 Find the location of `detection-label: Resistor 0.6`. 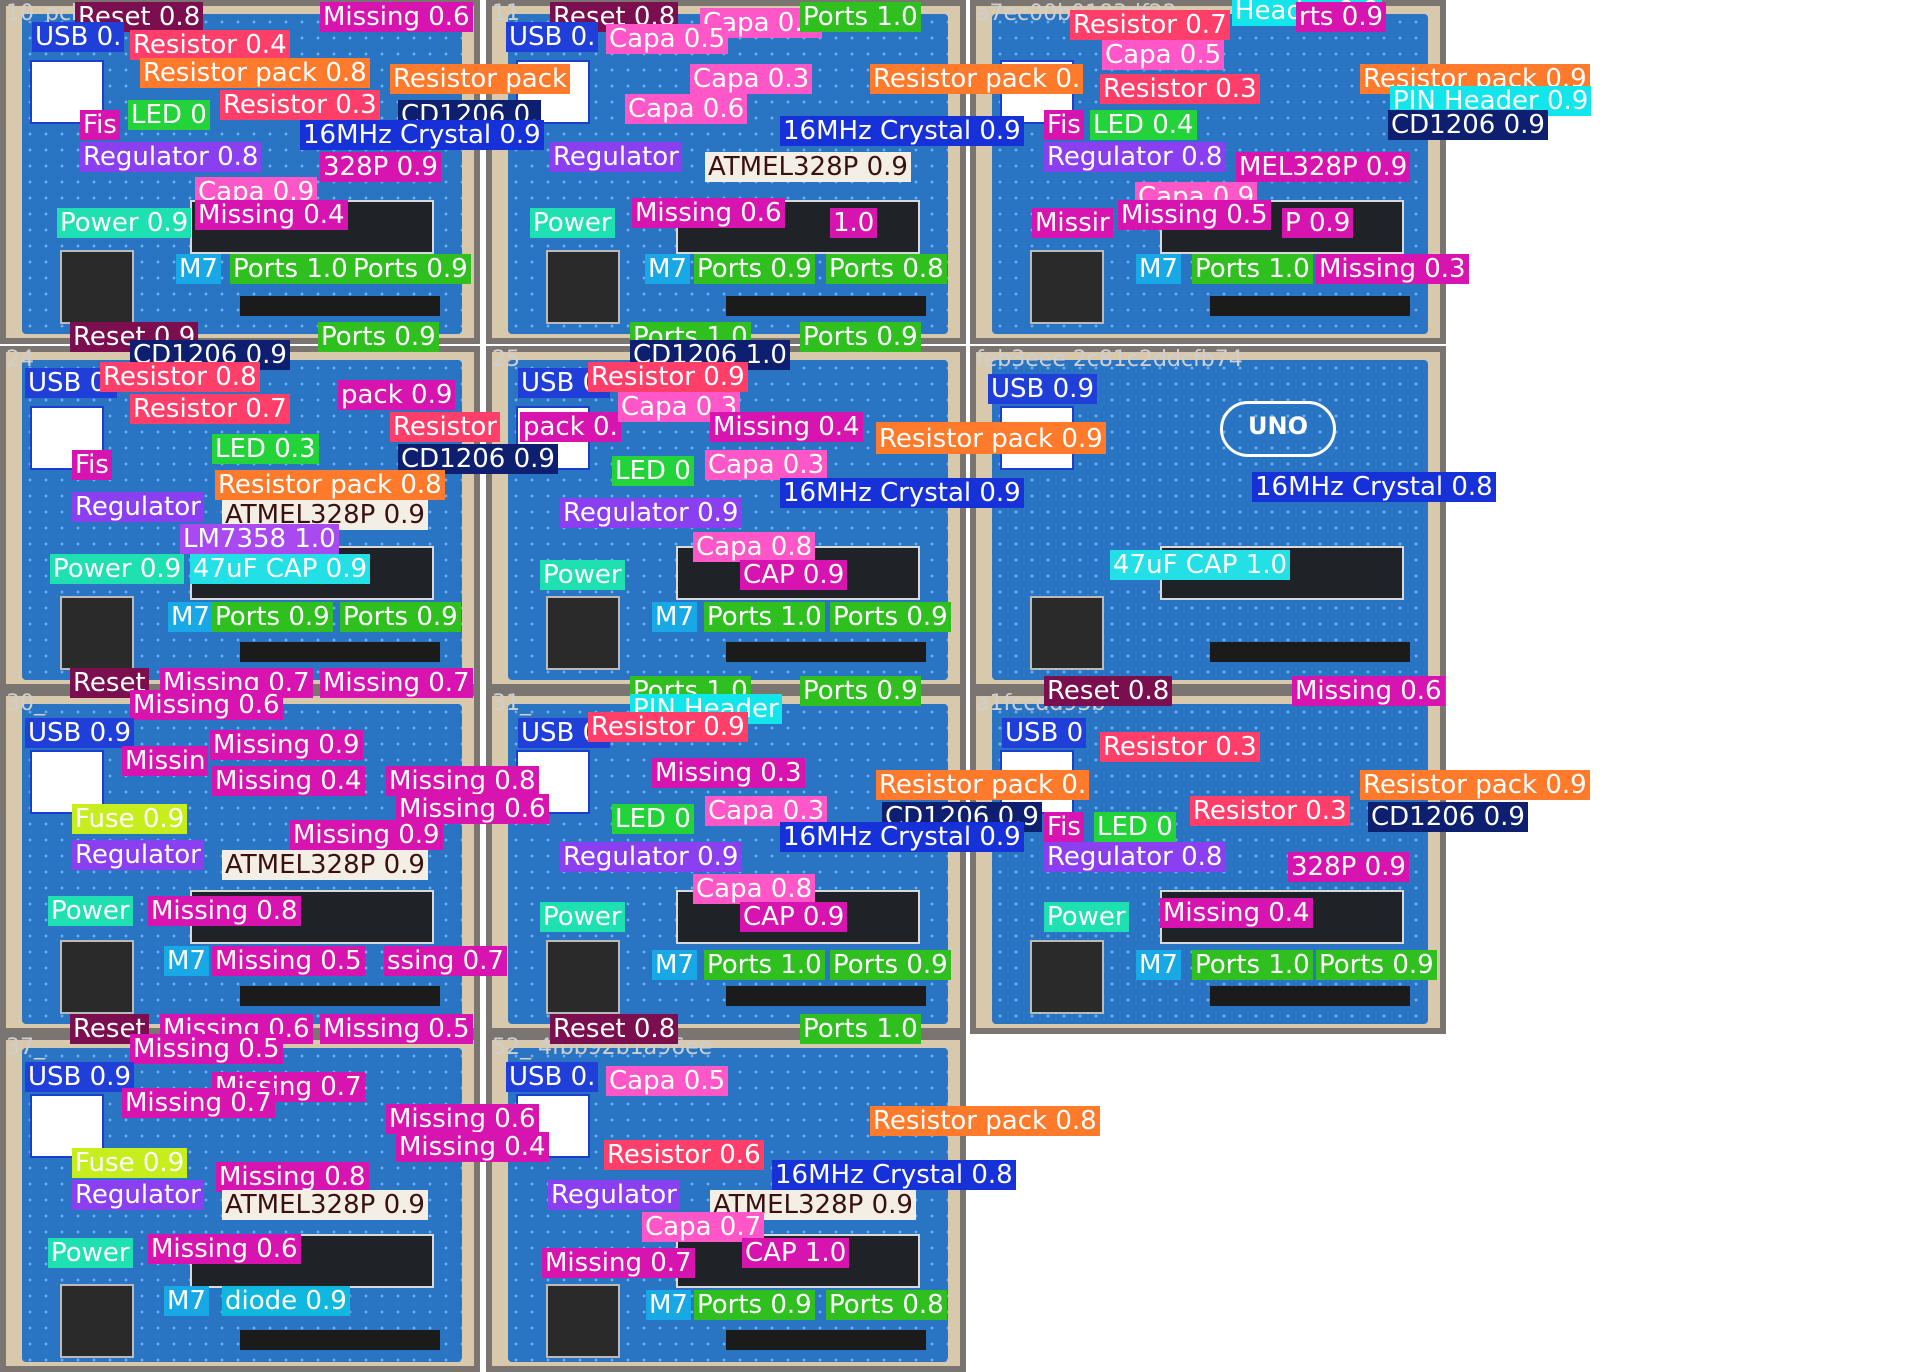

detection-label: Resistor 0.6 is located at coordinates (684, 1155).